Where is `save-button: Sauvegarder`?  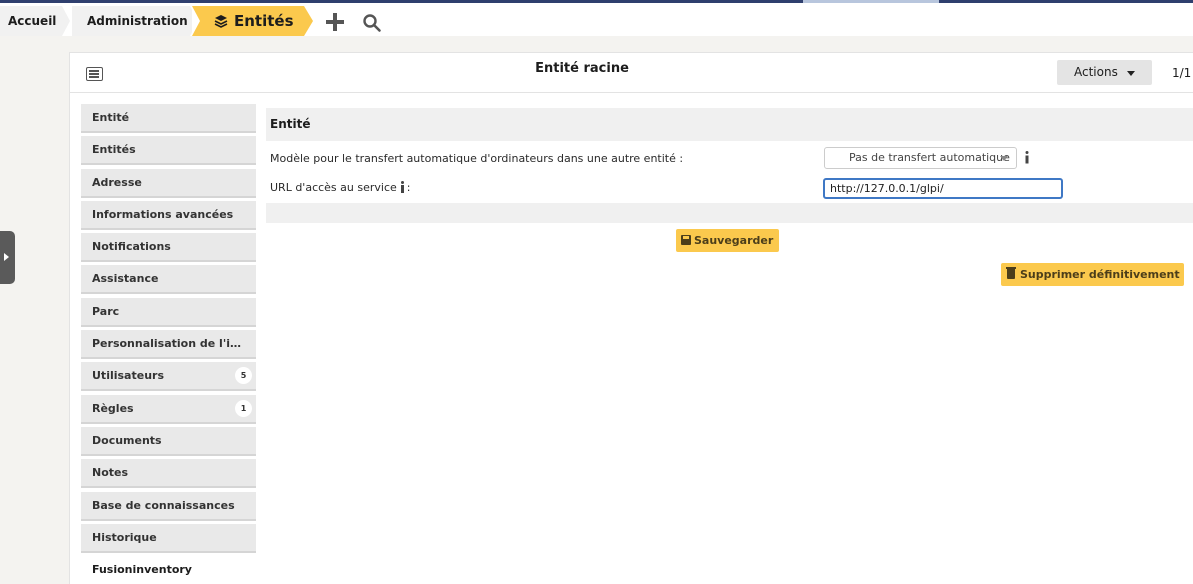 save-button: Sauvegarder is located at coordinates (727, 240).